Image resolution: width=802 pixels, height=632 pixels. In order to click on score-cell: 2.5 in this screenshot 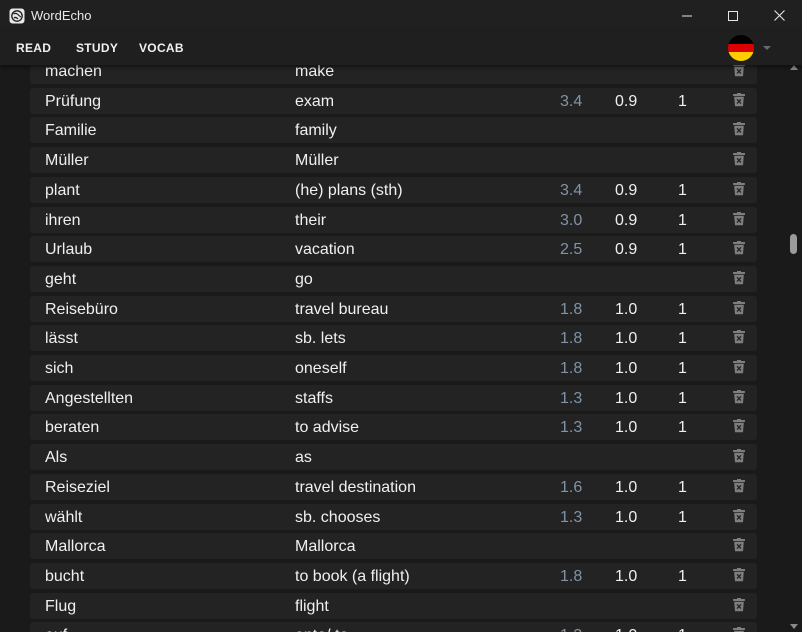, I will do `click(571, 250)`.